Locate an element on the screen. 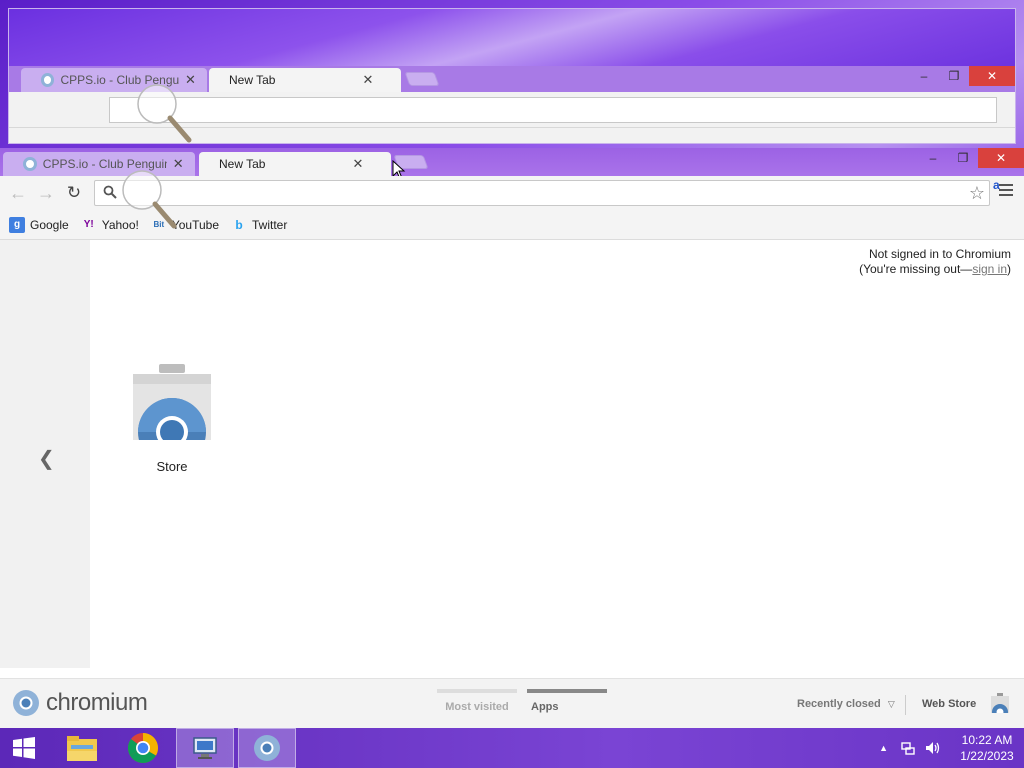  google-icon: g is located at coordinates (17, 224).